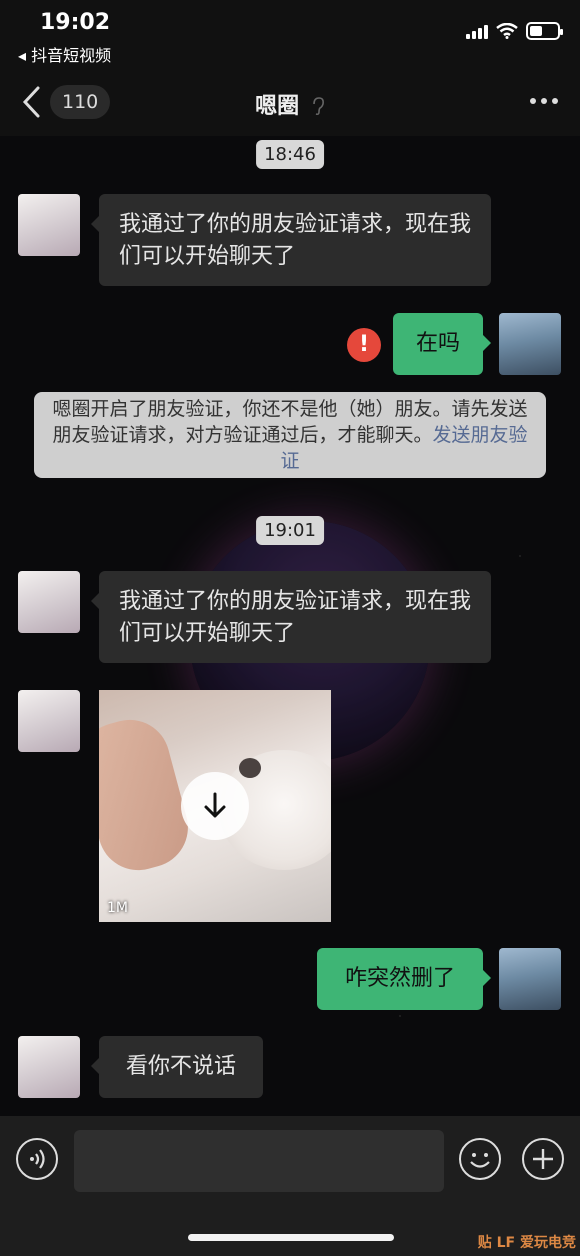  I want to click on message-bubble-sent: 咋突然删了, so click(404, 979).